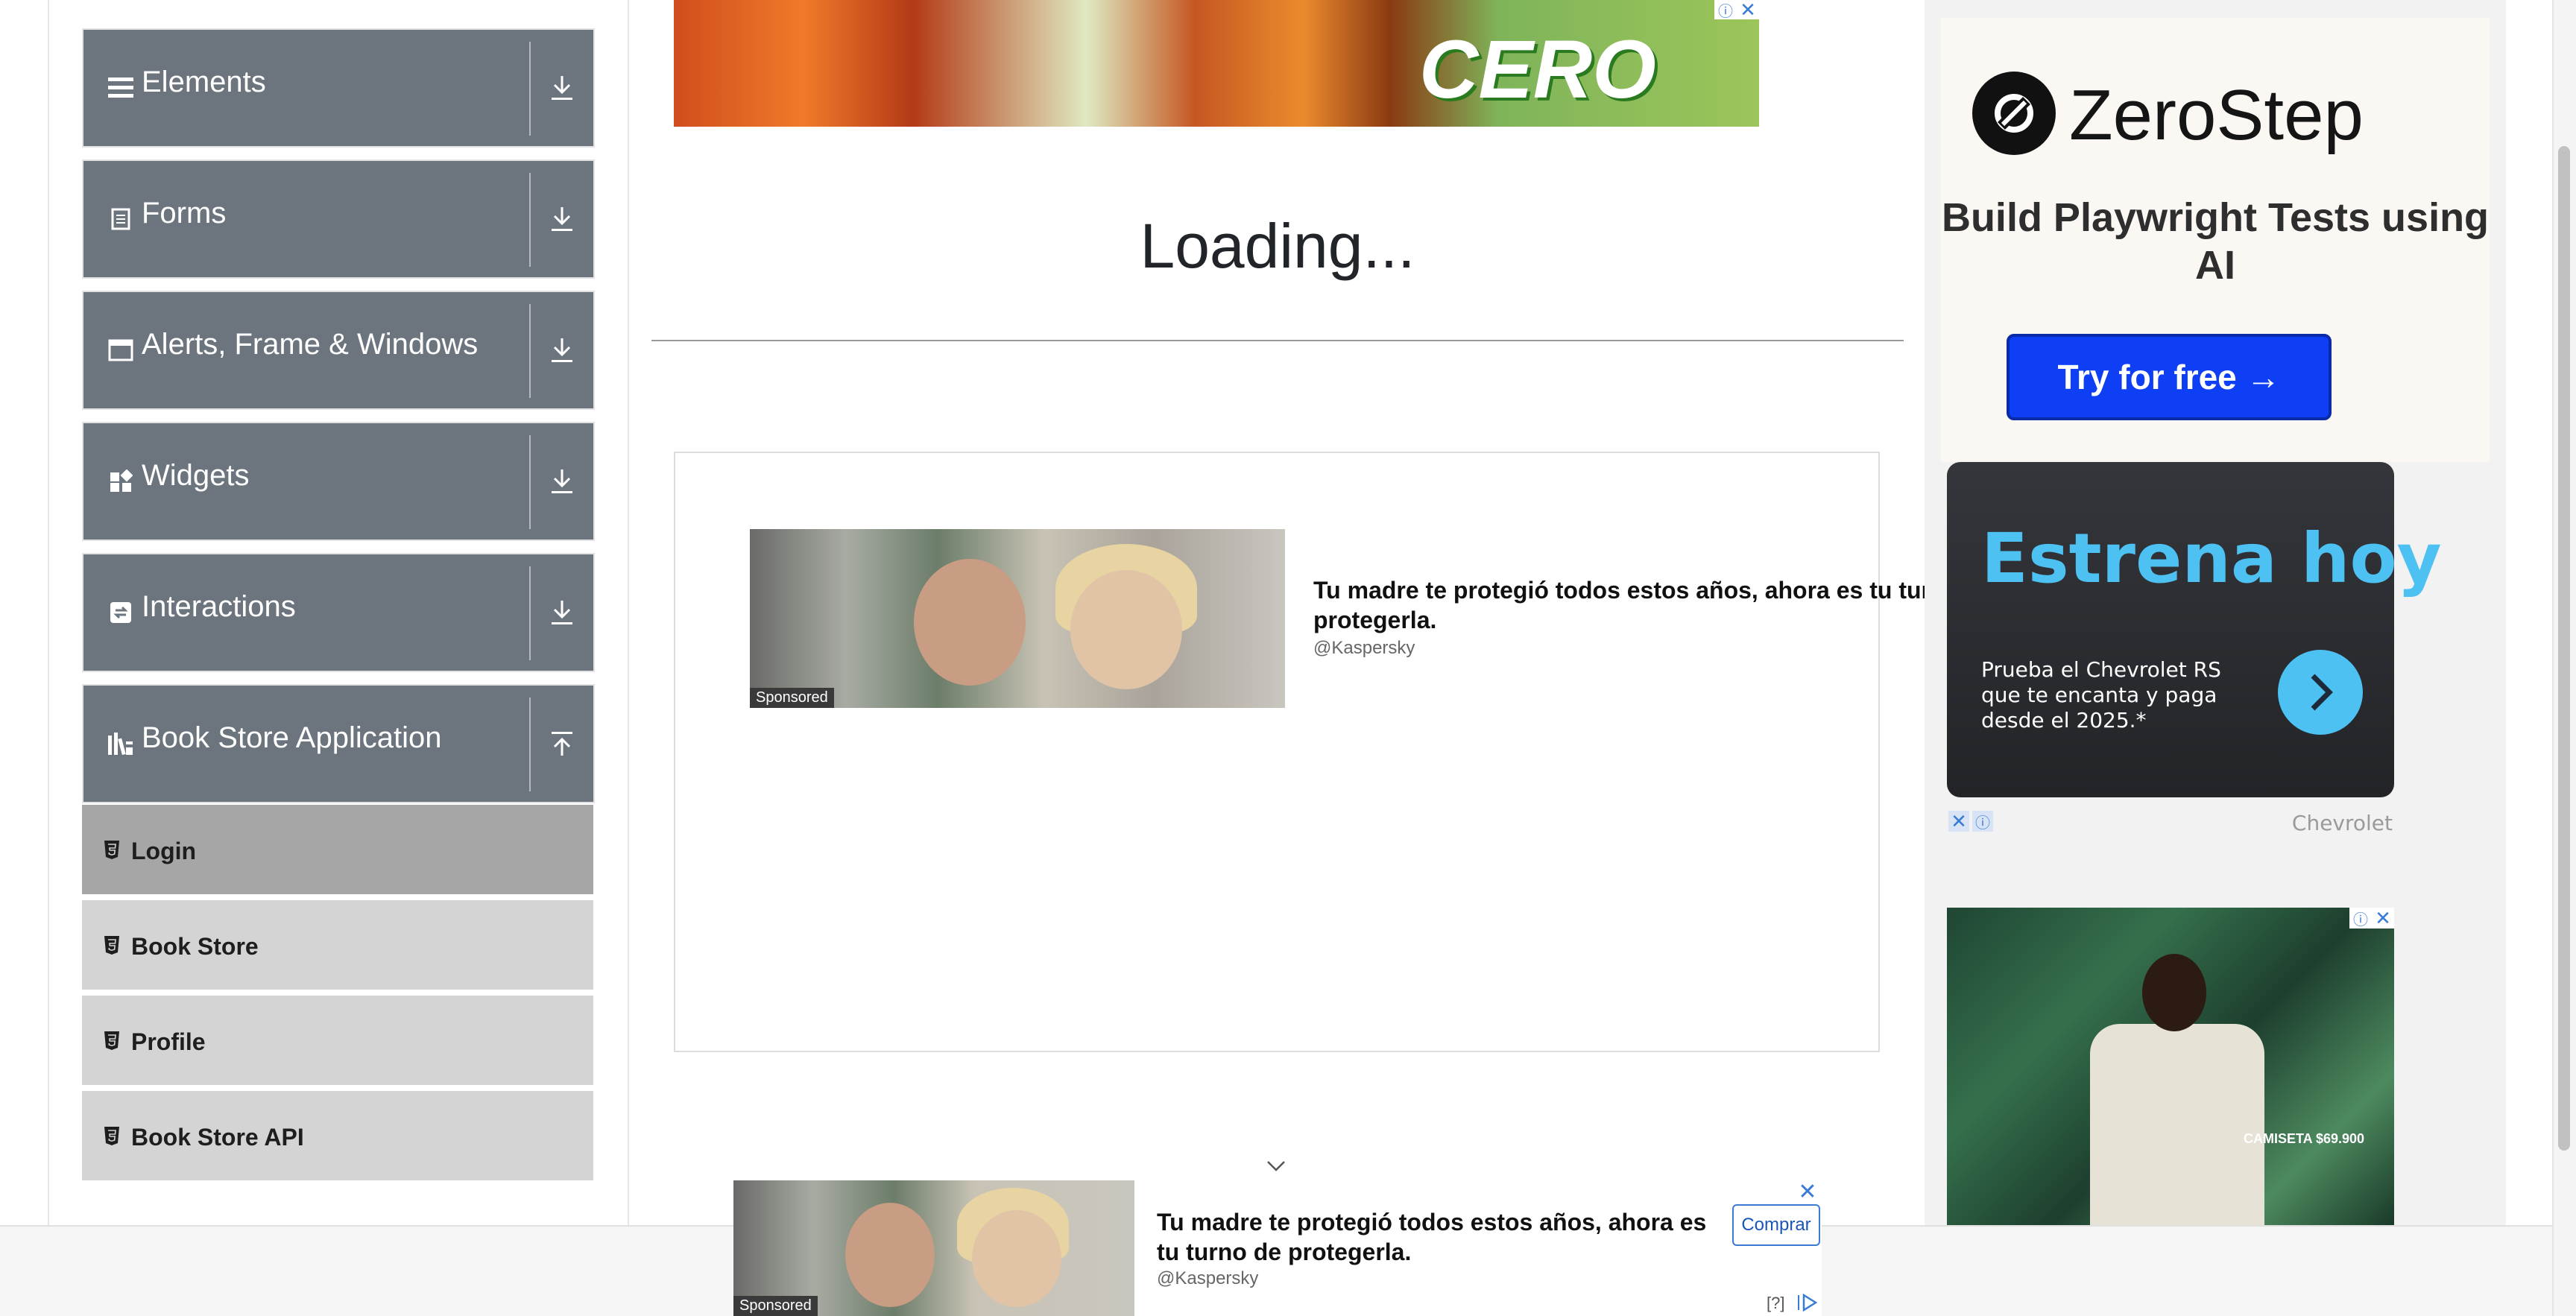 The width and height of the screenshot is (2576, 1316). I want to click on fashion-ad: CAMISETA $69.900 ⓘ ✕, so click(2170, 1066).